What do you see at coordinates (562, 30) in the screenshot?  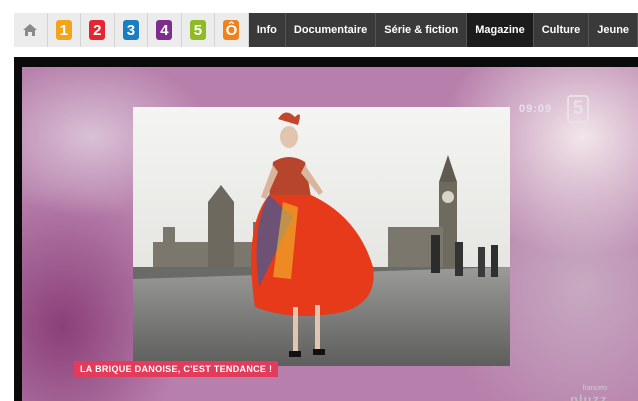 I see `menu-item-culture: Culture` at bounding box center [562, 30].